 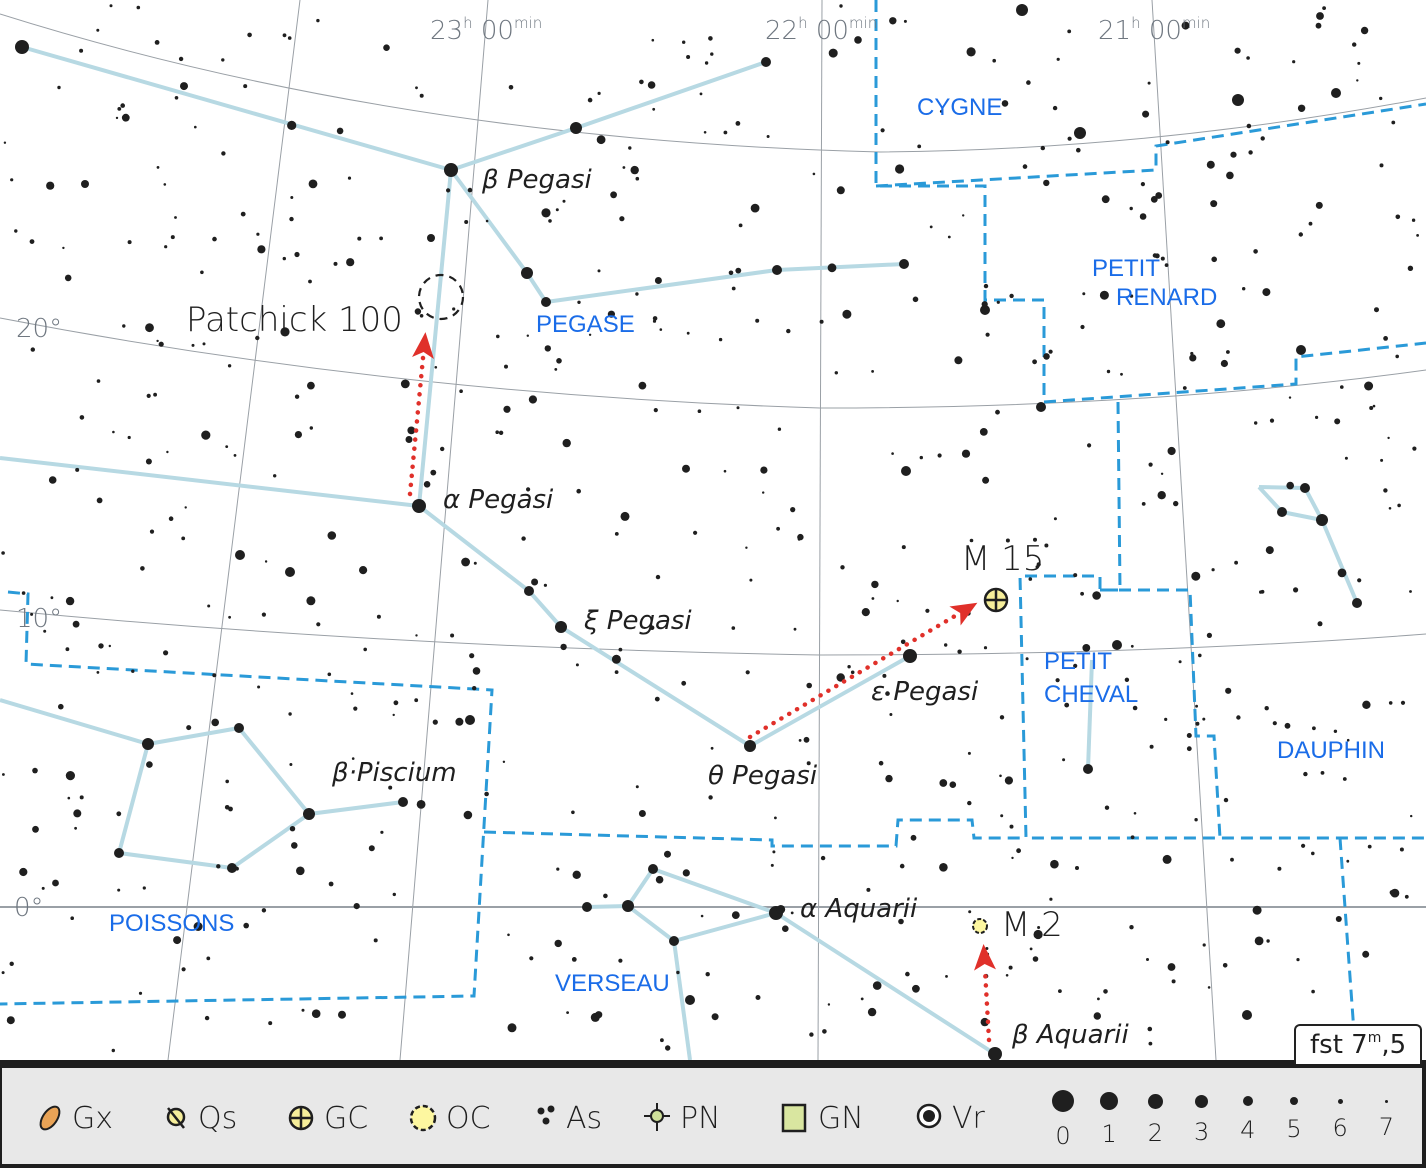 What do you see at coordinates (218, 1118) in the screenshot?
I see `legend-label-qs: Qs` at bounding box center [218, 1118].